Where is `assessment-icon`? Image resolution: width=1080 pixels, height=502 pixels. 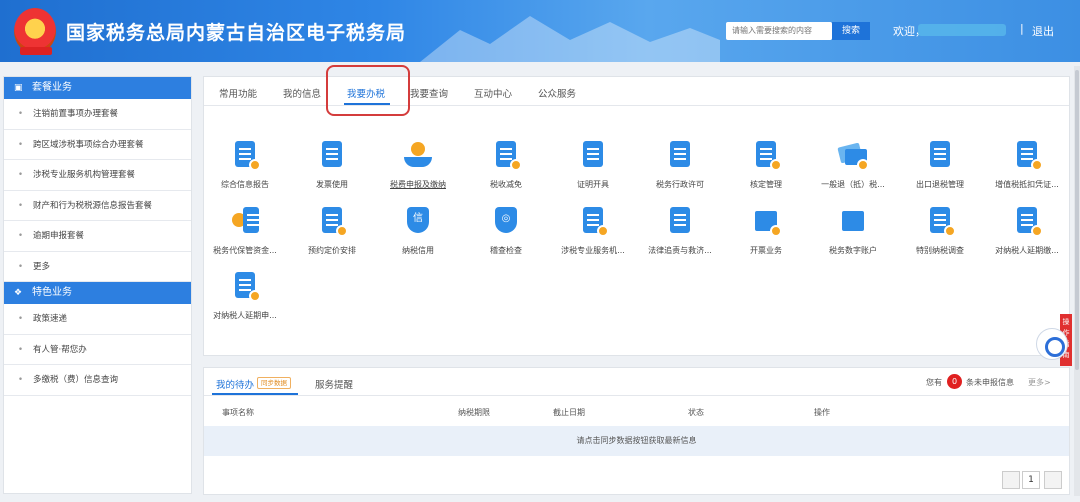 assessment-icon is located at coordinates (766, 155).